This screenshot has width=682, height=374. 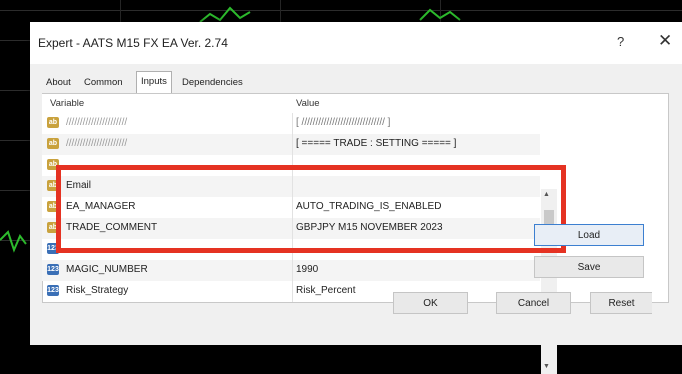 I want to click on variable-value: Risk_Percent, so click(x=326, y=290).